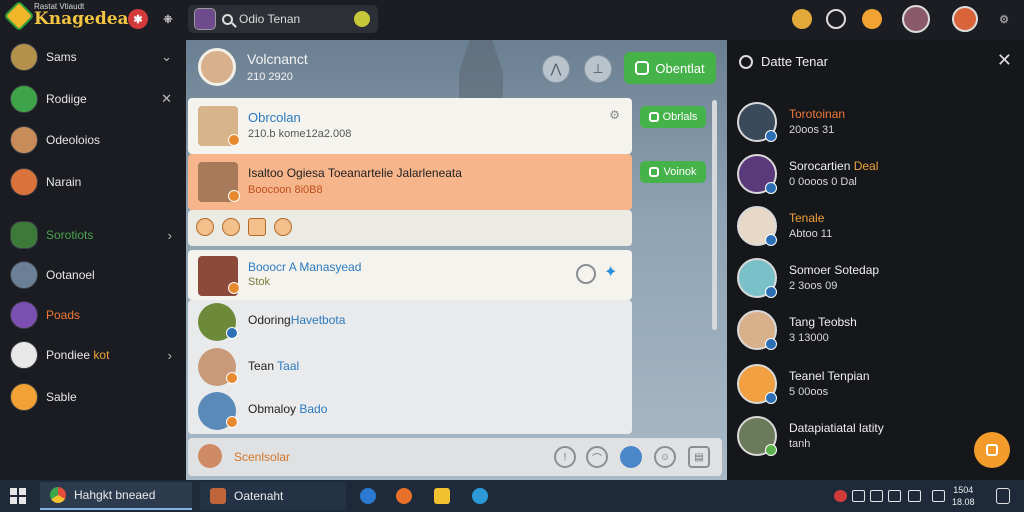  I want to click on keyboard-icon, so click(914, 496).